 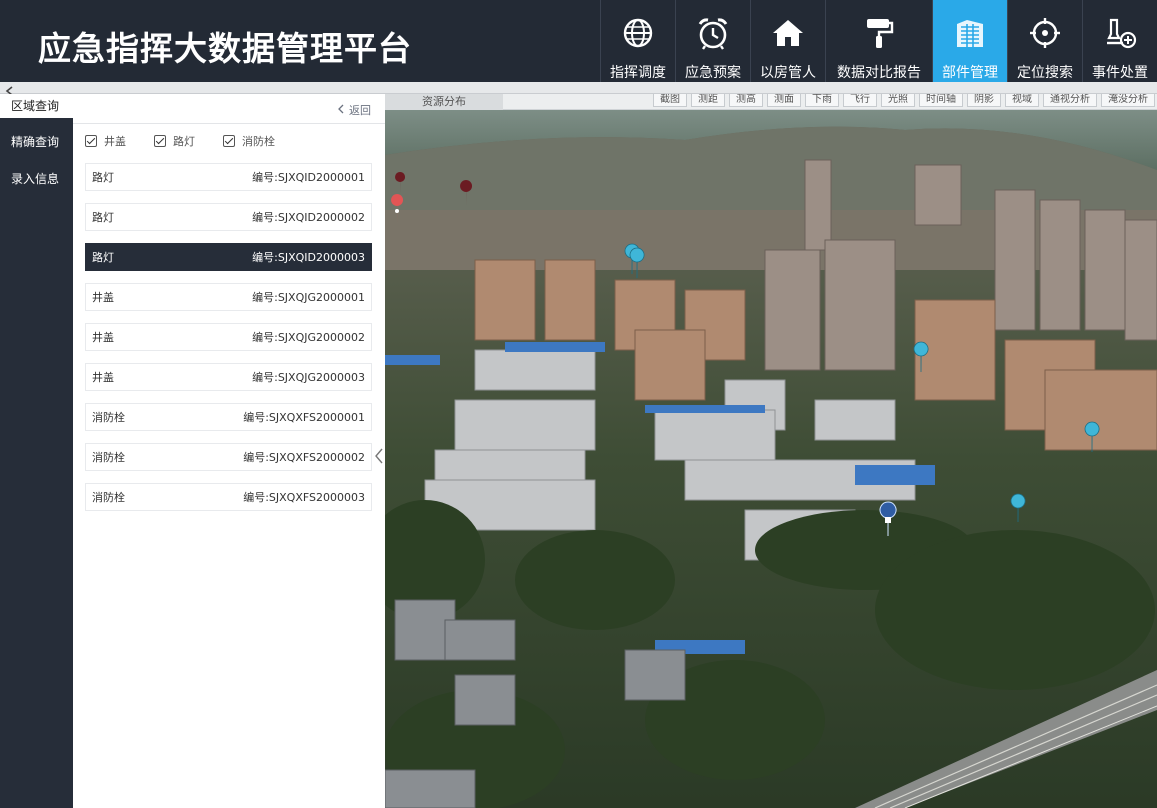 What do you see at coordinates (970, 33) in the screenshot?
I see `building-icon` at bounding box center [970, 33].